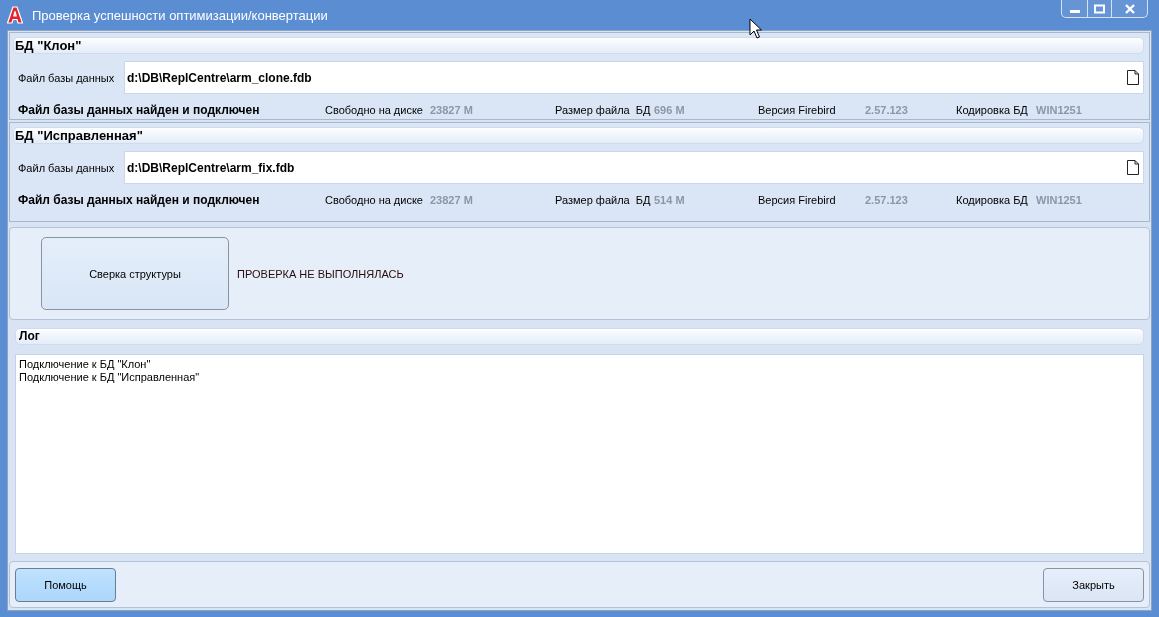 The image size is (1159, 617). I want to click on info-value: 514 M, so click(669, 200).